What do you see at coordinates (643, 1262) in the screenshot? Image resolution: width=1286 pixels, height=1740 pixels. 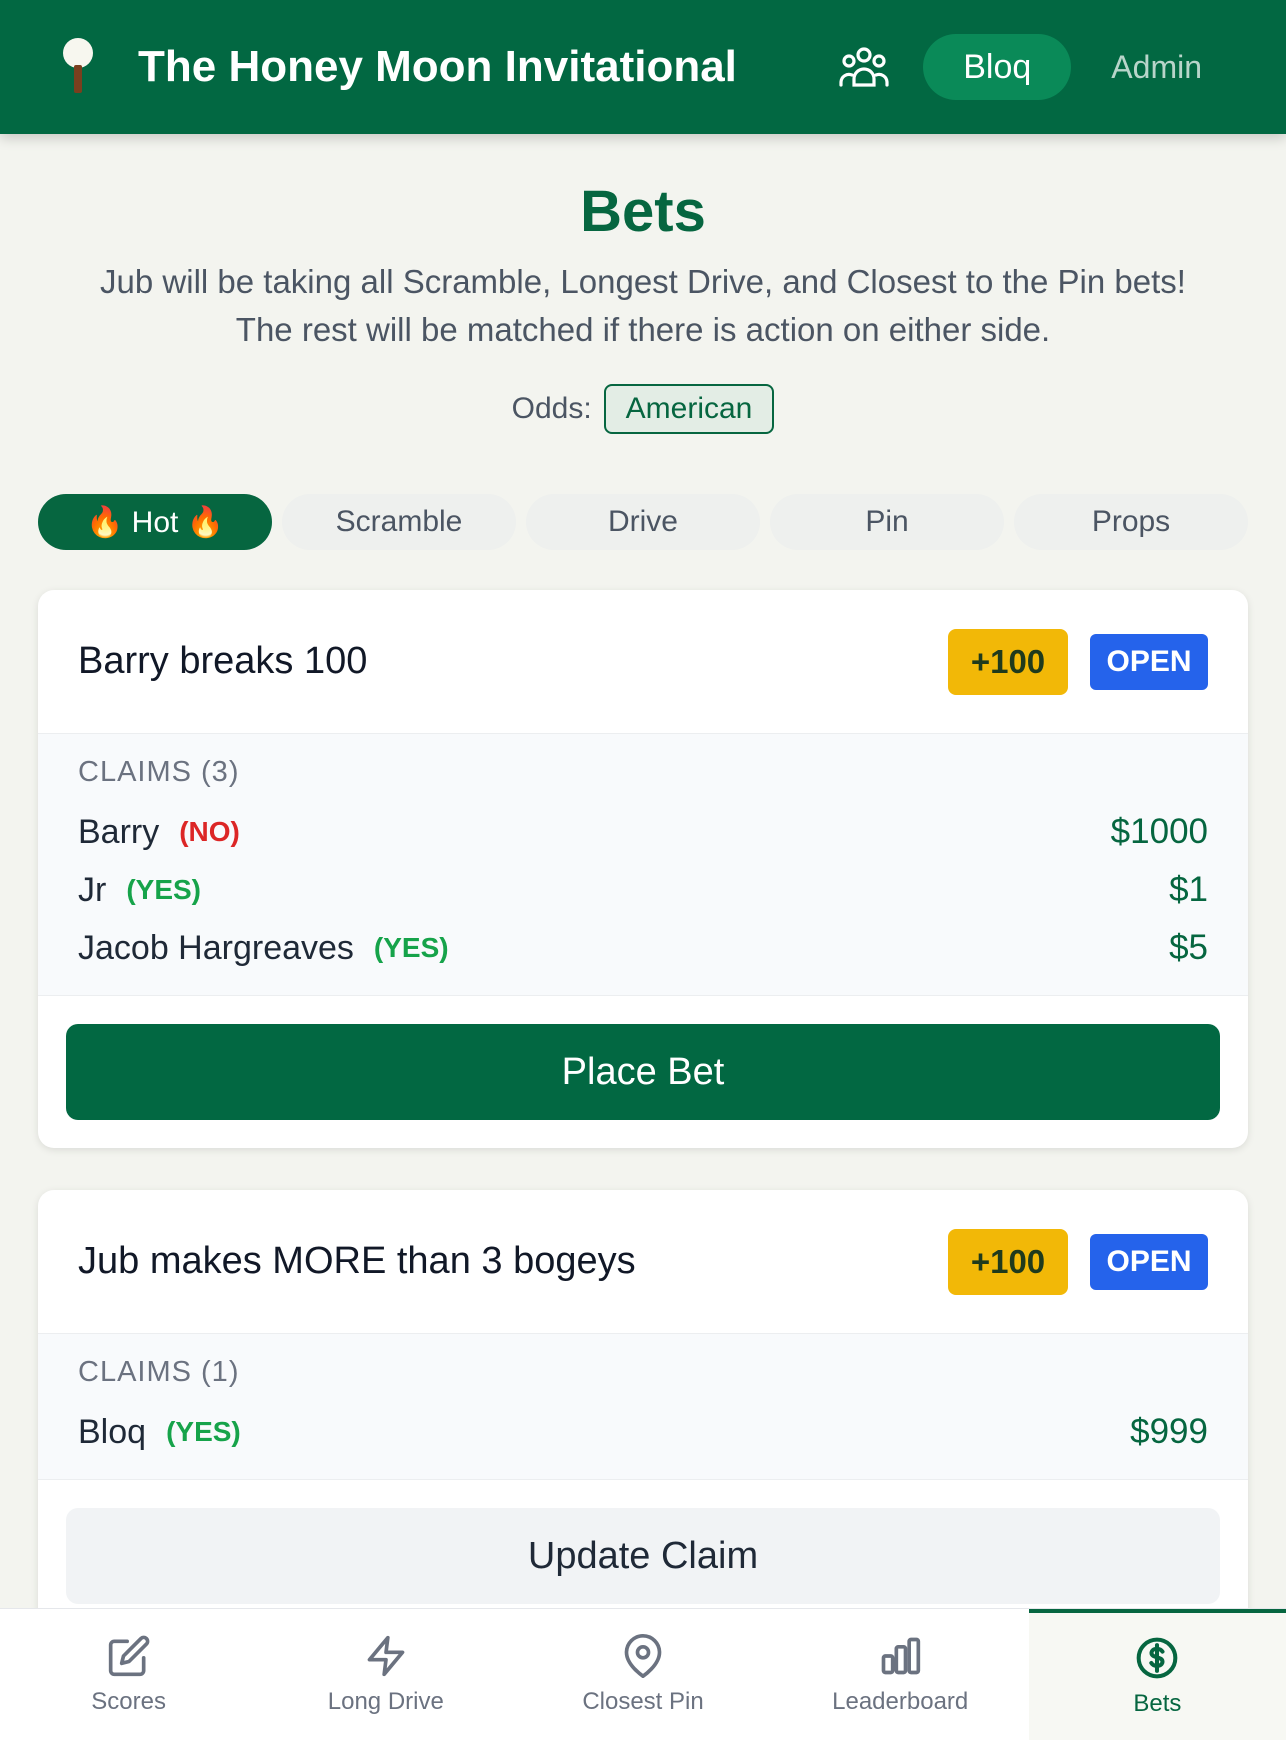 I see `bet-card-header: Jub makes MORE than 3 bogeys +100 OPEN` at bounding box center [643, 1262].